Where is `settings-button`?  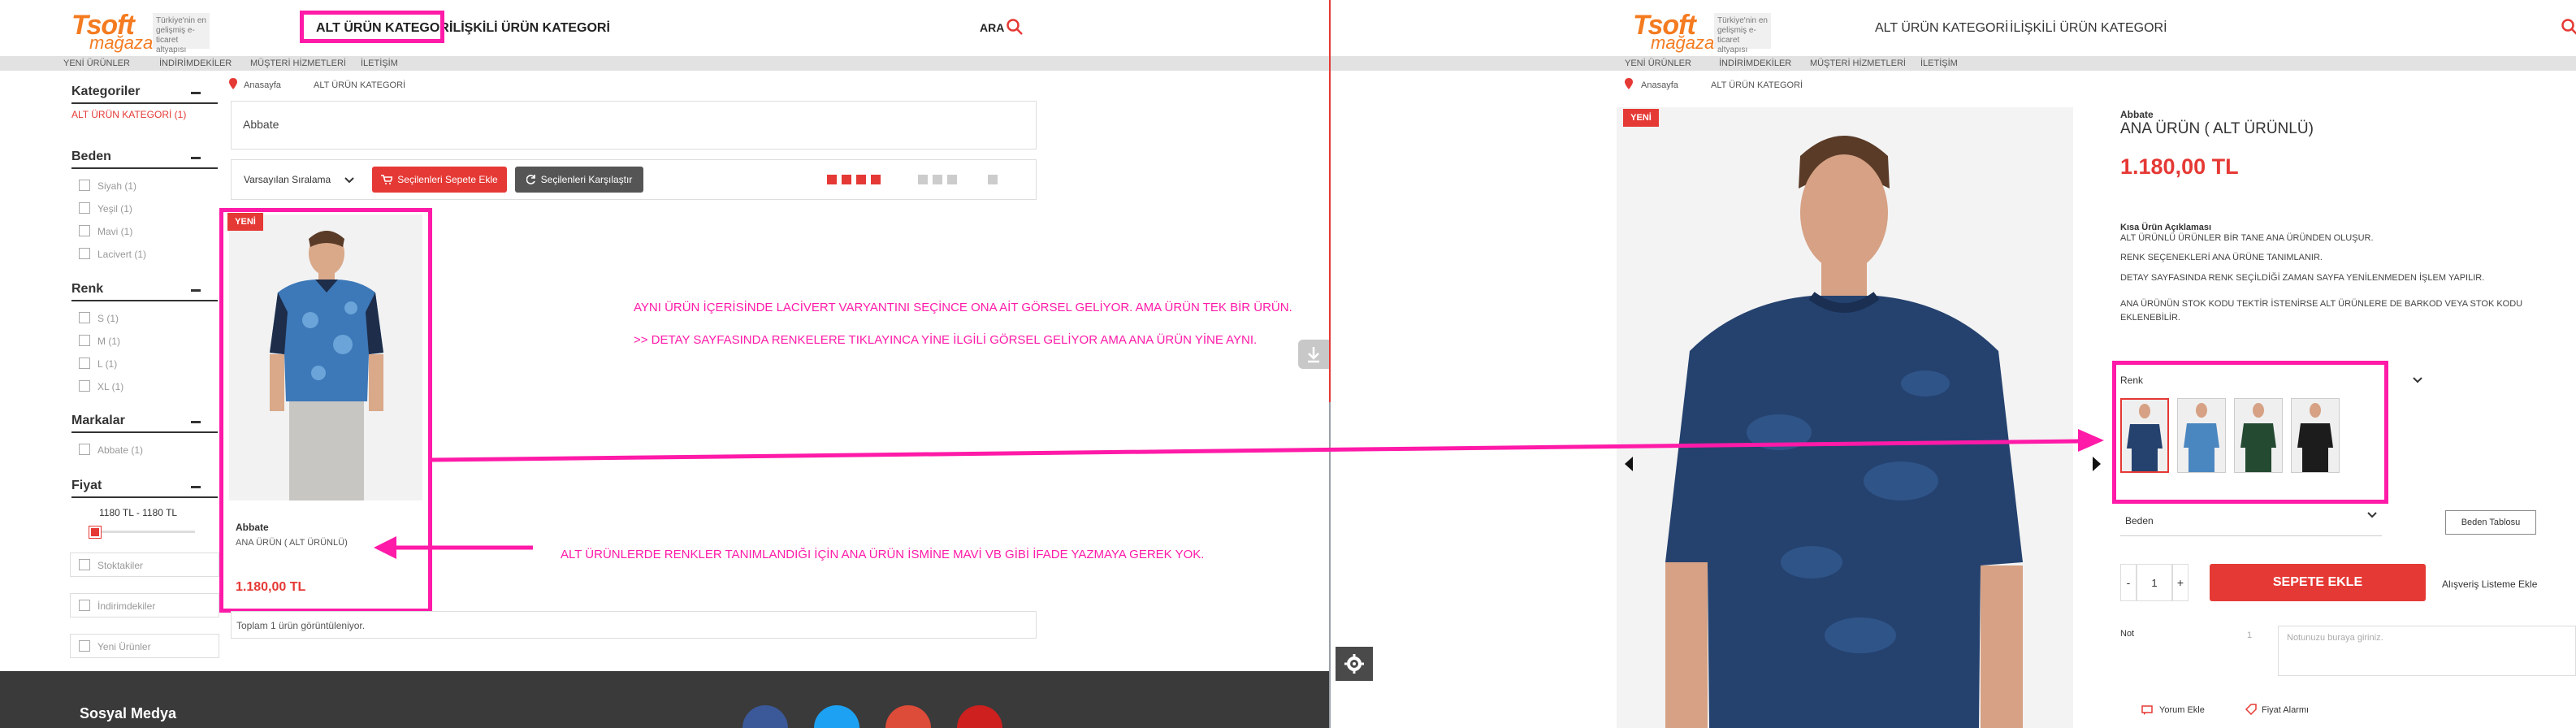 settings-button is located at coordinates (1354, 664).